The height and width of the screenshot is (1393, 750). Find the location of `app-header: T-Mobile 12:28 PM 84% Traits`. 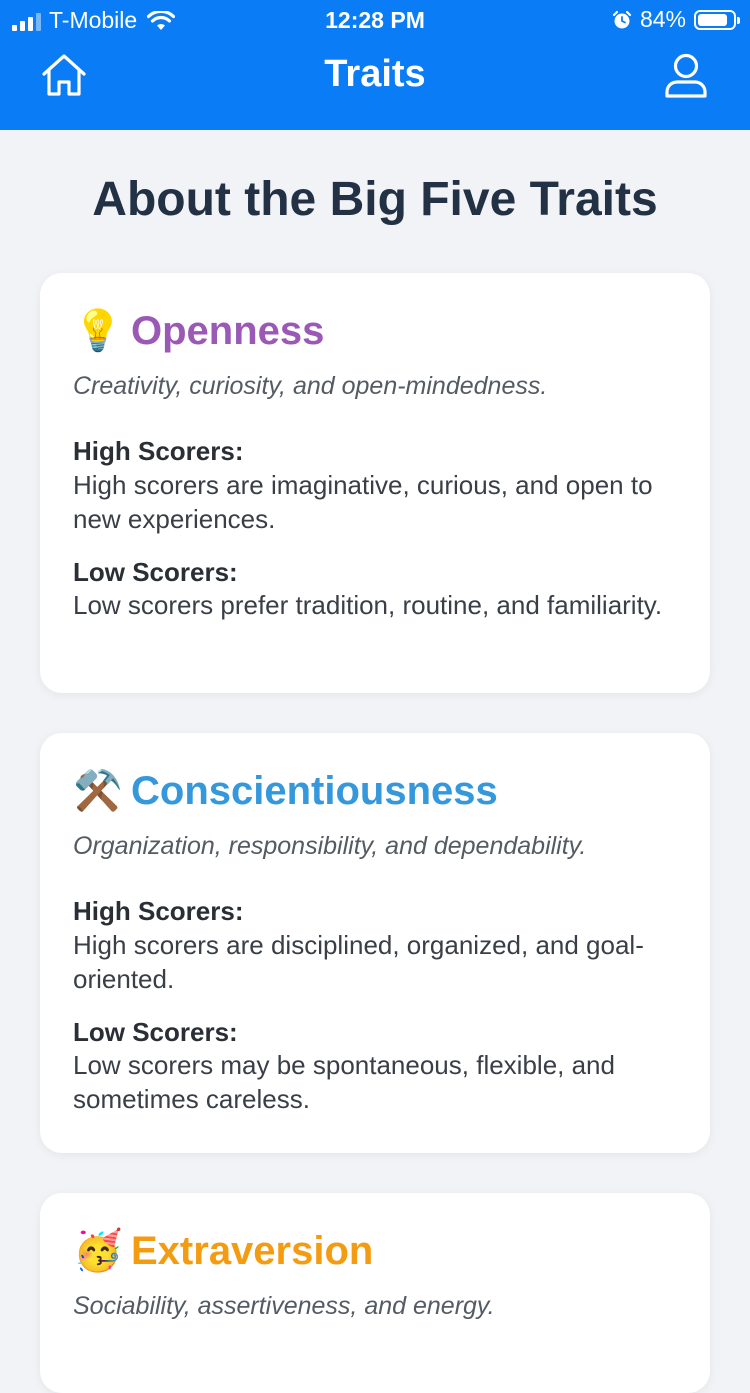

app-header: T-Mobile 12:28 PM 84% Traits is located at coordinates (375, 65).